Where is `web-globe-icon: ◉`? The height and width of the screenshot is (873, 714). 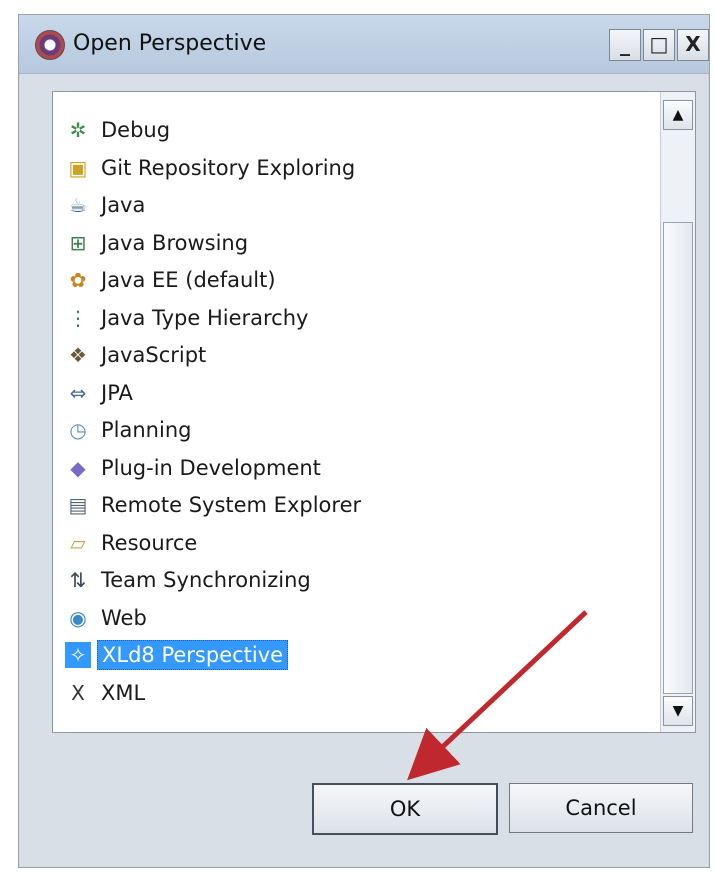 web-globe-icon: ◉ is located at coordinates (78, 617).